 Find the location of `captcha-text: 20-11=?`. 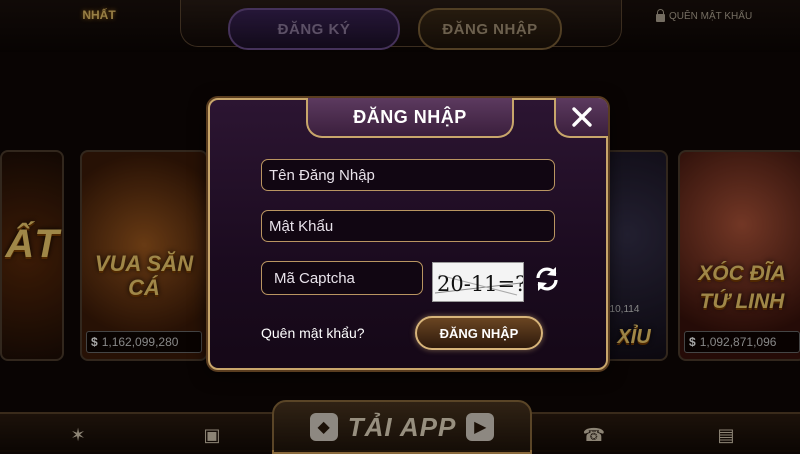

captcha-text: 20-11=? is located at coordinates (480, 284).